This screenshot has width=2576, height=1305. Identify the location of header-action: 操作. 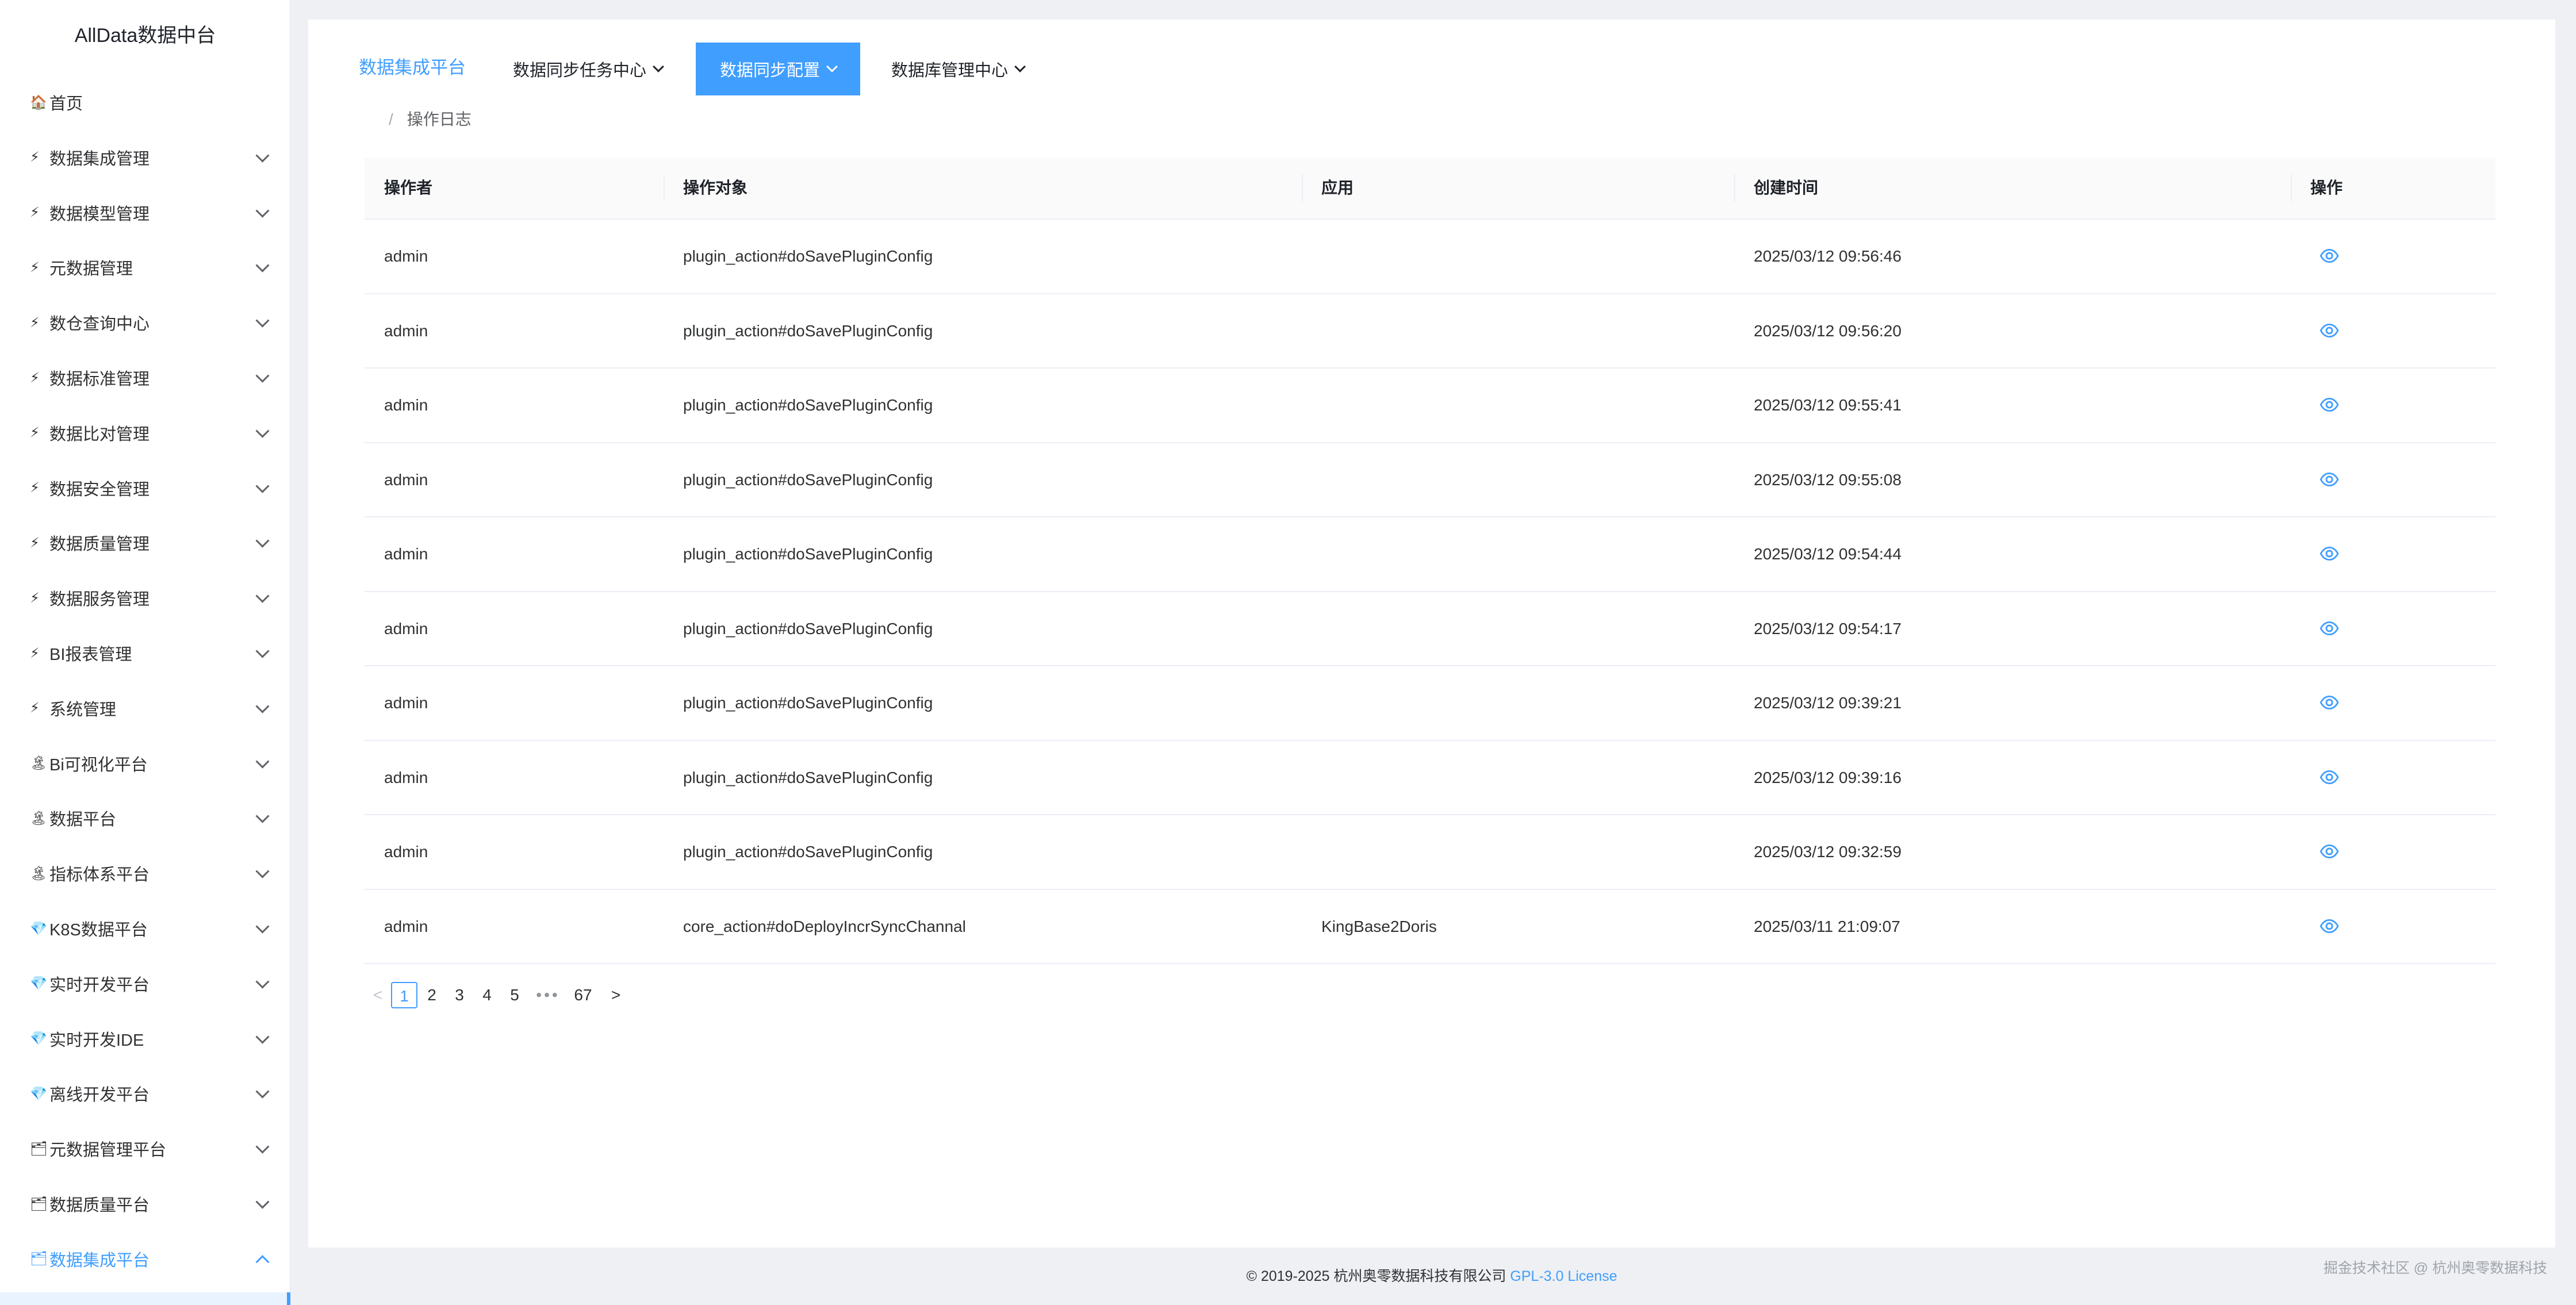
(2326, 188).